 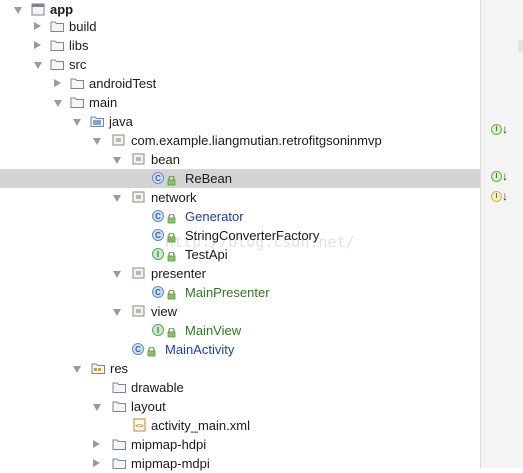 What do you see at coordinates (227, 292) in the screenshot?
I see `tree-node-label: MainPresenter` at bounding box center [227, 292].